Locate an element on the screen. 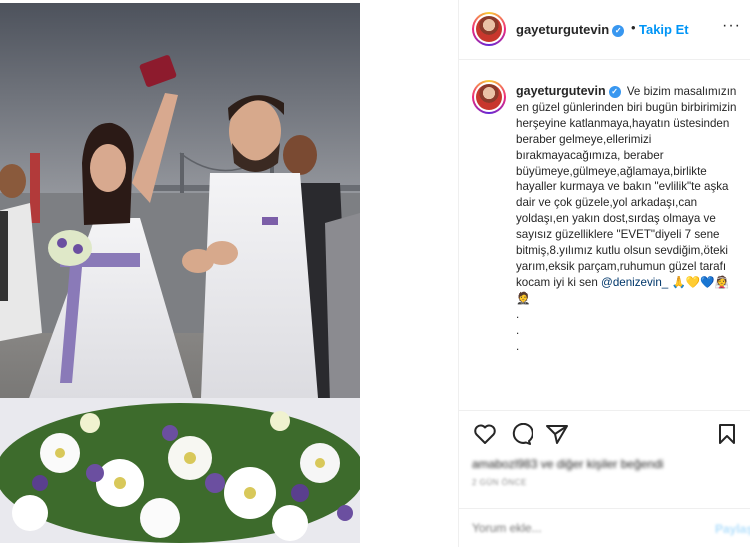 Image resolution: width=750 pixels, height=547 pixels. username-link: gayeturgutevin ✓ is located at coordinates (570, 29).